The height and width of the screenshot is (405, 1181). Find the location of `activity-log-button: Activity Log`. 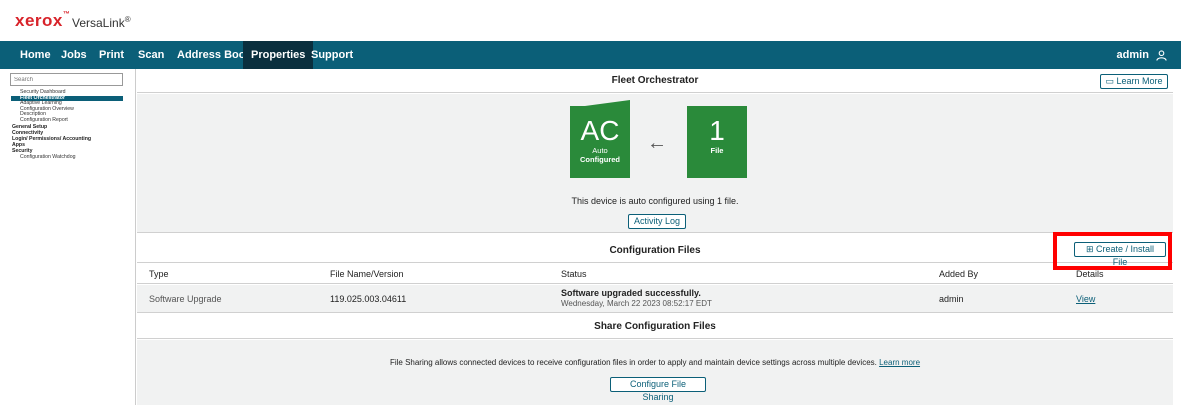

activity-log-button: Activity Log is located at coordinates (657, 221).